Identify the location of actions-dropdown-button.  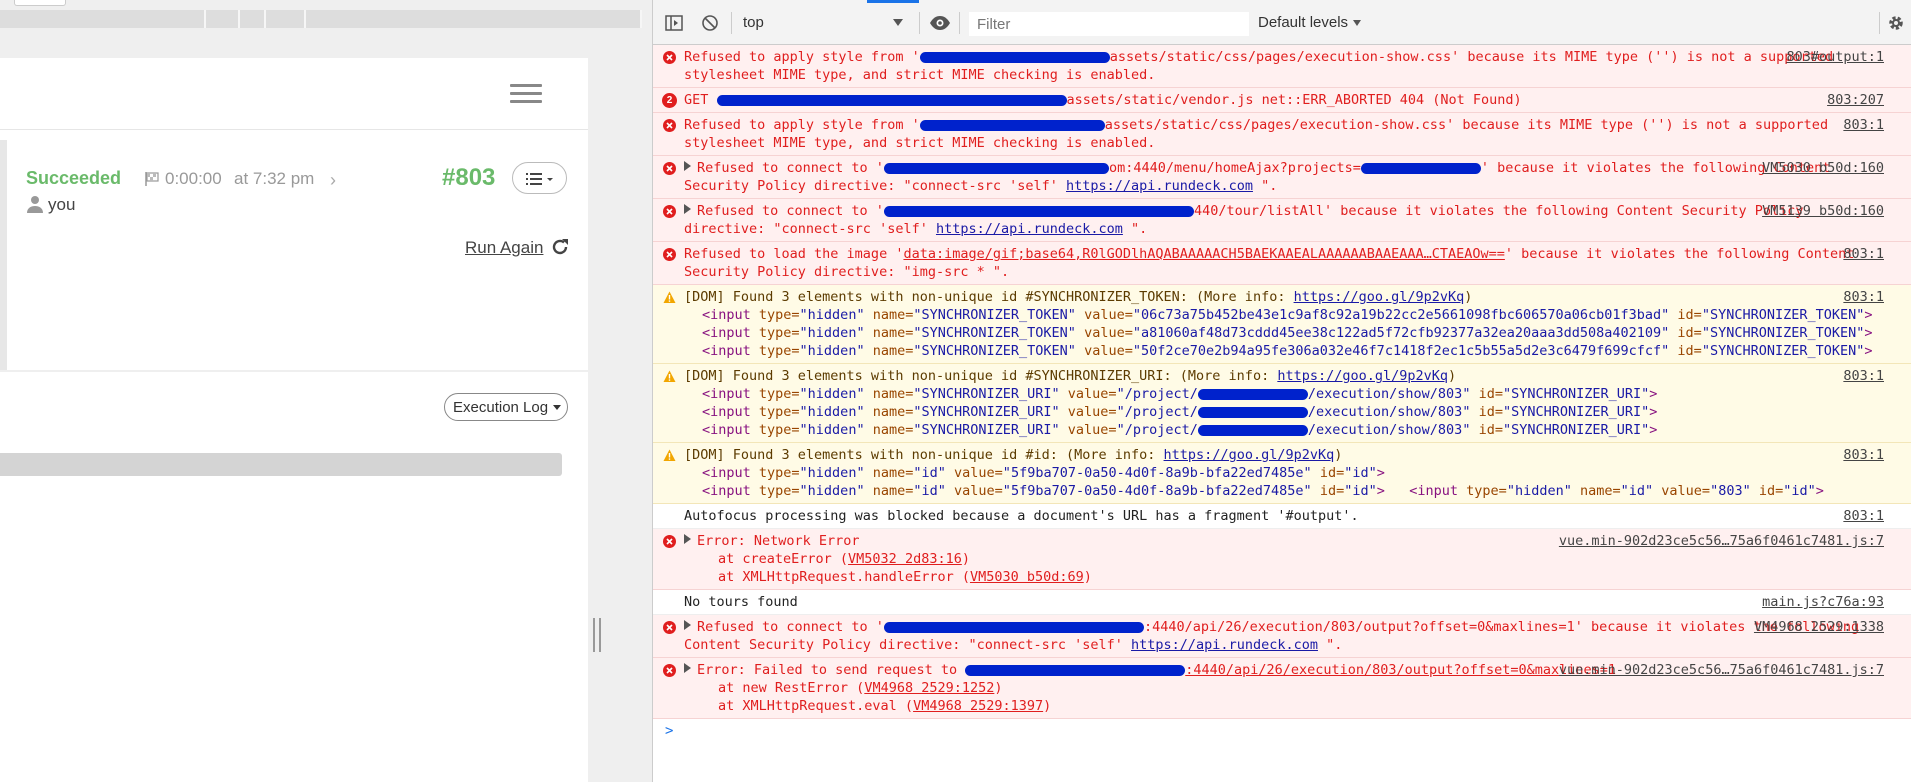
(539, 178).